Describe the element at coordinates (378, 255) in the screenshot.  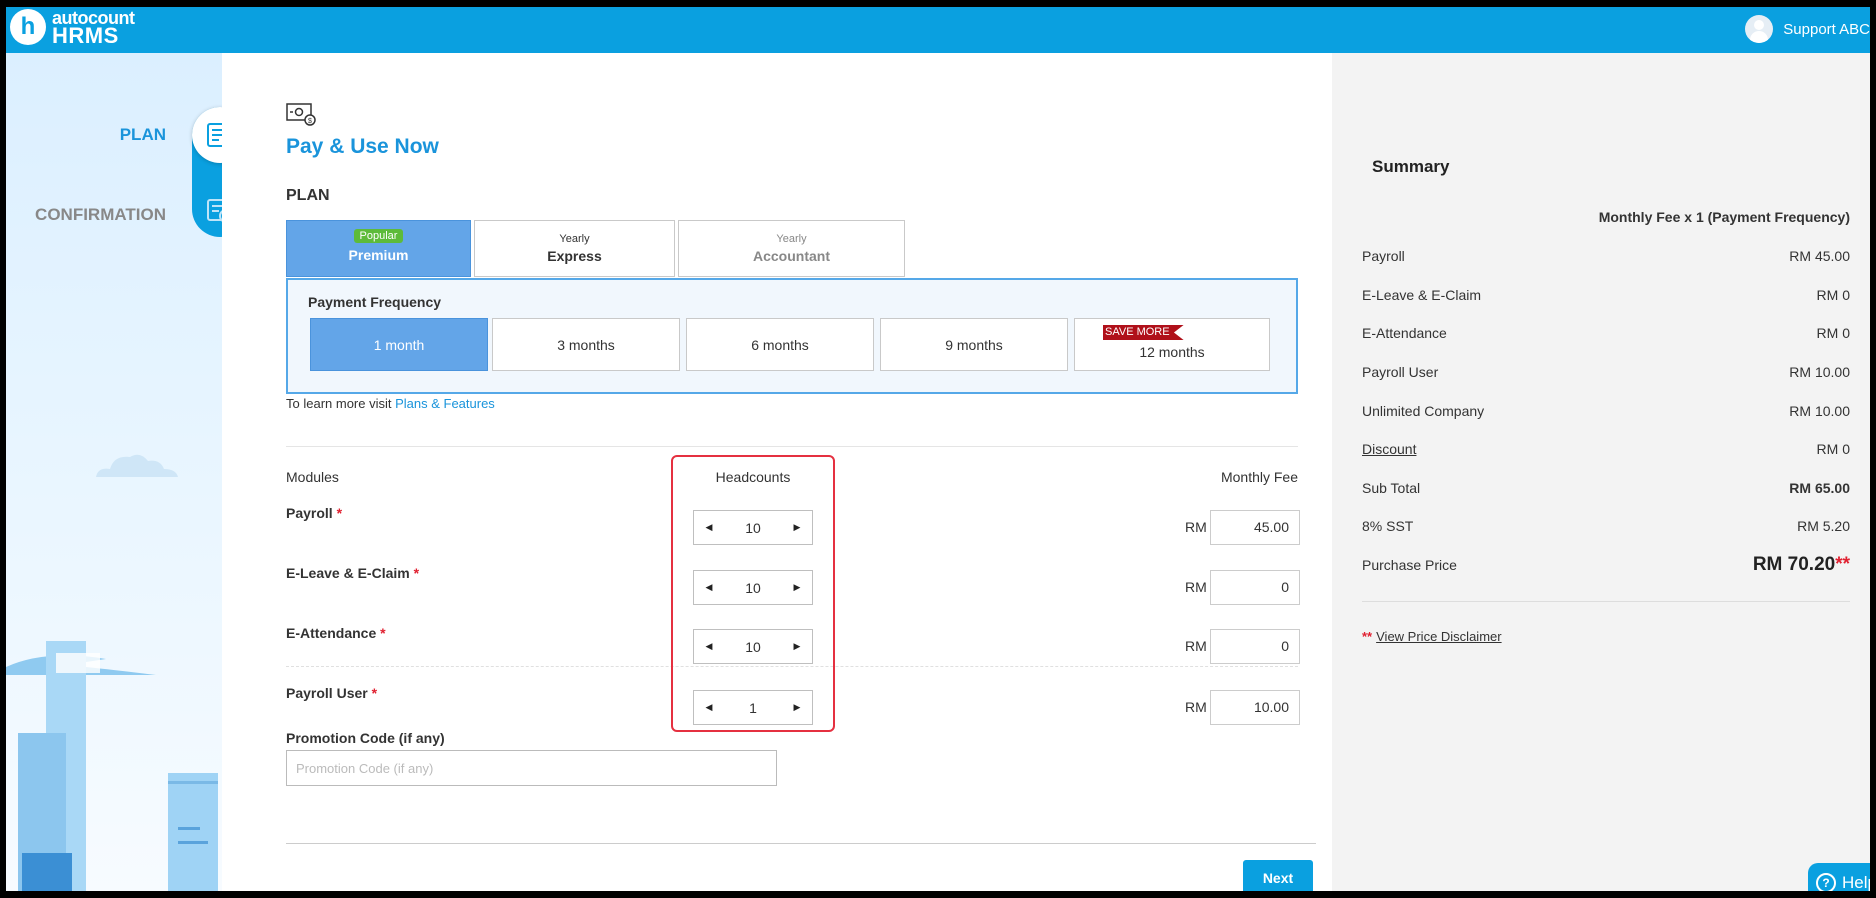
I see `plan-tab-label: Premium` at that location.